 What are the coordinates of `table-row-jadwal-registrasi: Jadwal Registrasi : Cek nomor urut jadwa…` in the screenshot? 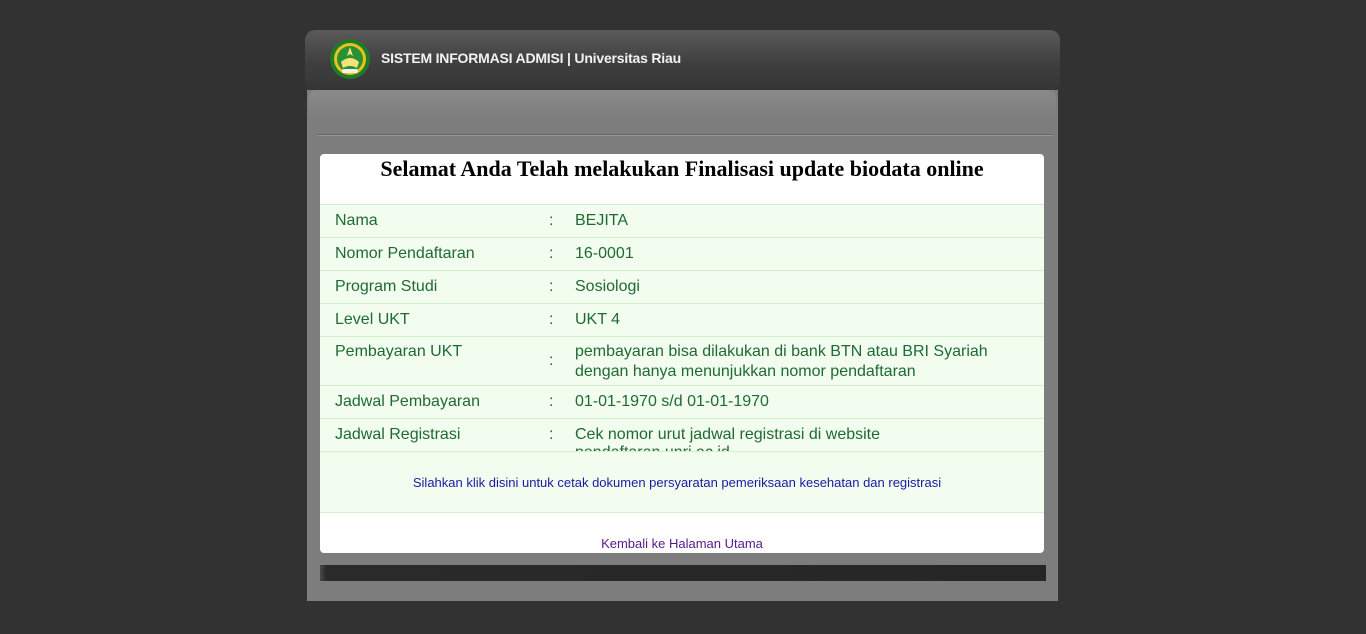 It's located at (682, 439).